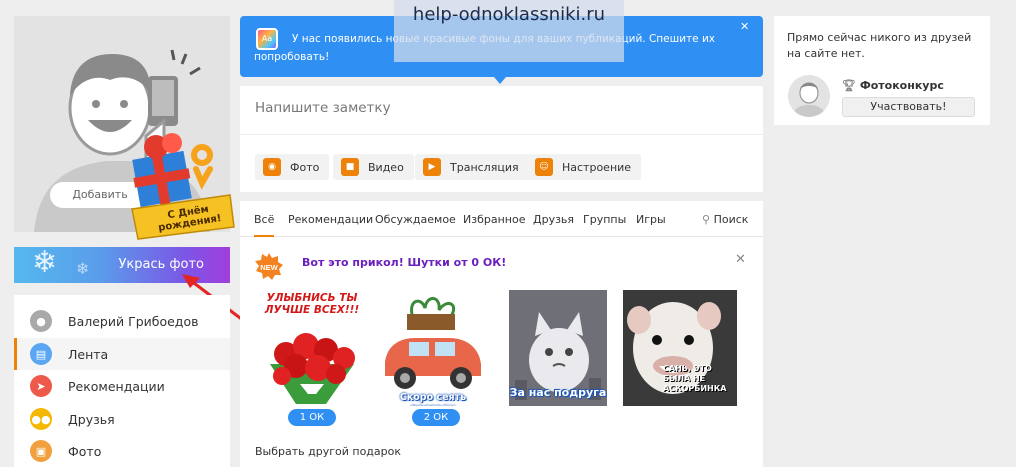 Image resolution: width=1016 pixels, height=467 pixels. I want to click on action-label: Трансляция, so click(484, 167).